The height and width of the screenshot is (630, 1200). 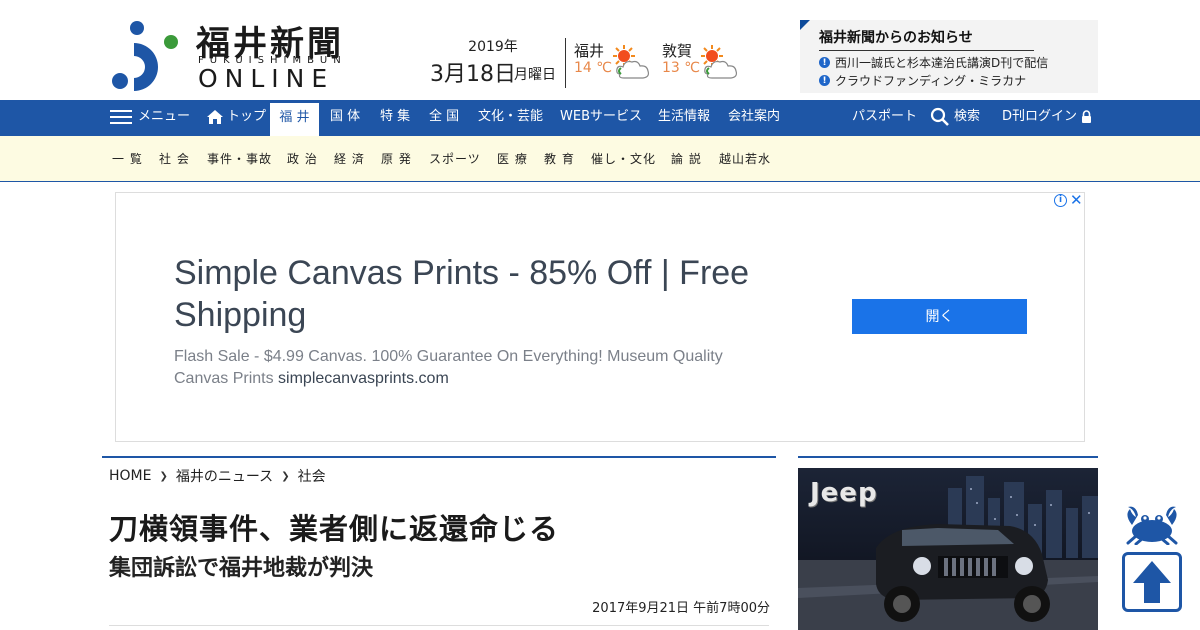 I want to click on breadcrumb-society: 社会, so click(x=312, y=476).